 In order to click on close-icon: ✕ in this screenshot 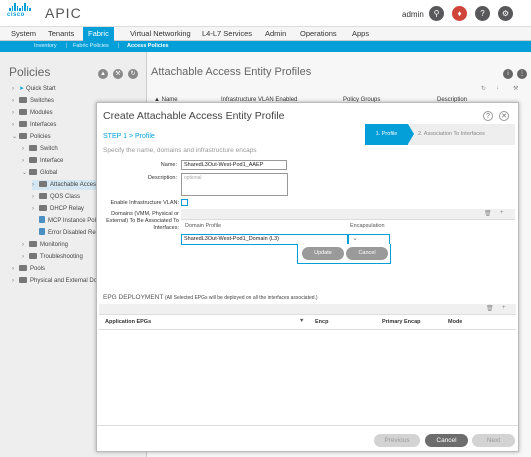, I will do `click(504, 116)`.